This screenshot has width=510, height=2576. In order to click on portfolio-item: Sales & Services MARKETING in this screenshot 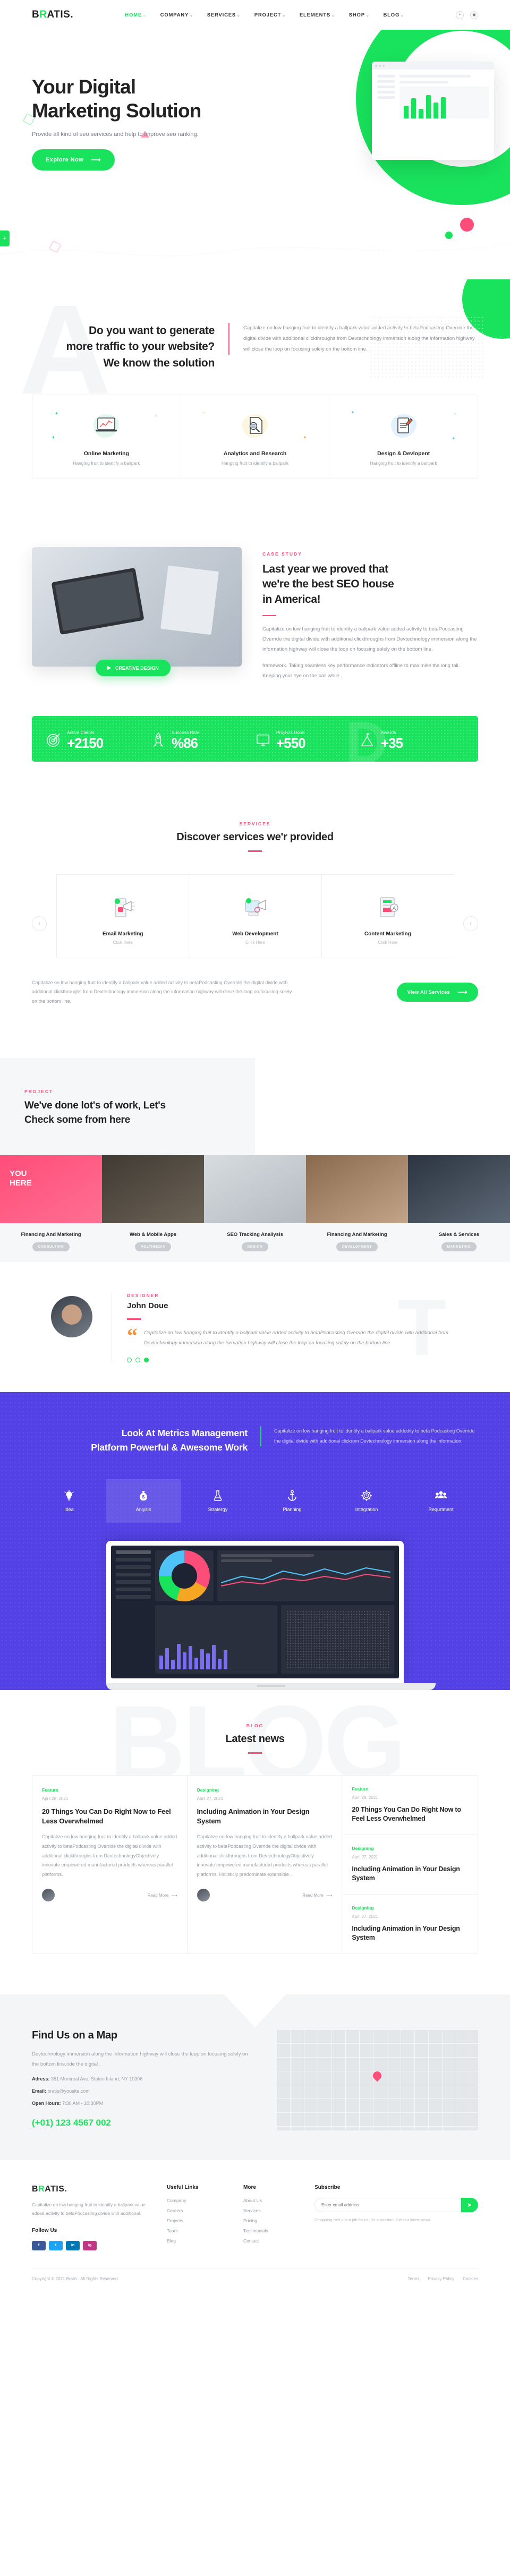, I will do `click(459, 1209)`.